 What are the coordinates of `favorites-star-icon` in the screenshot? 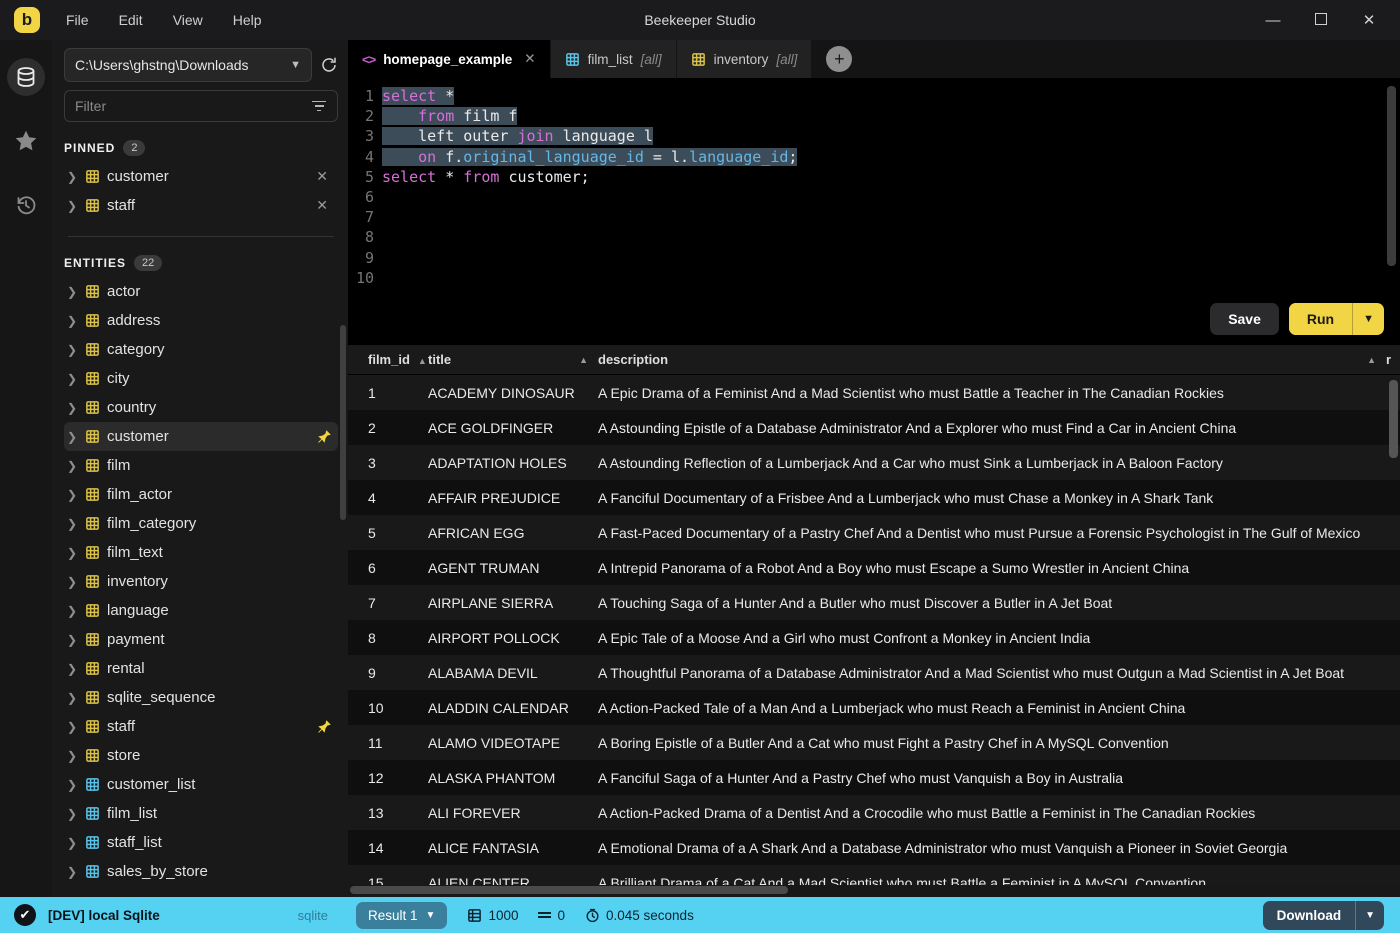 It's located at (26, 141).